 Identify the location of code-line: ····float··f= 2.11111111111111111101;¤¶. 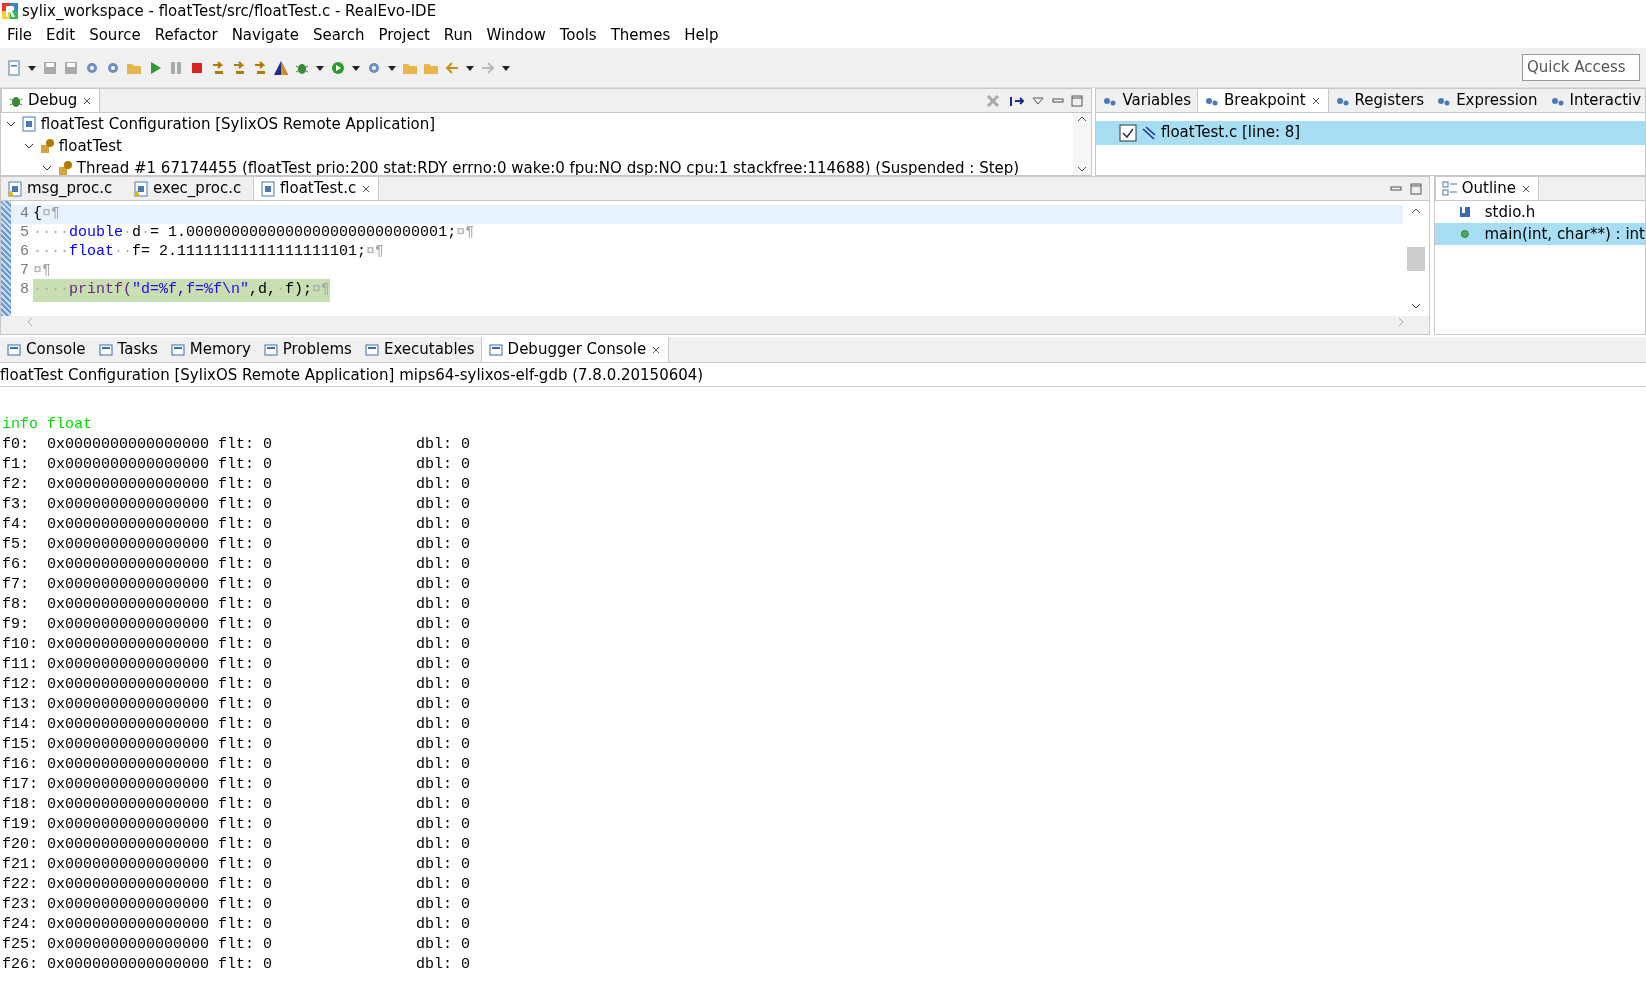
(209, 252).